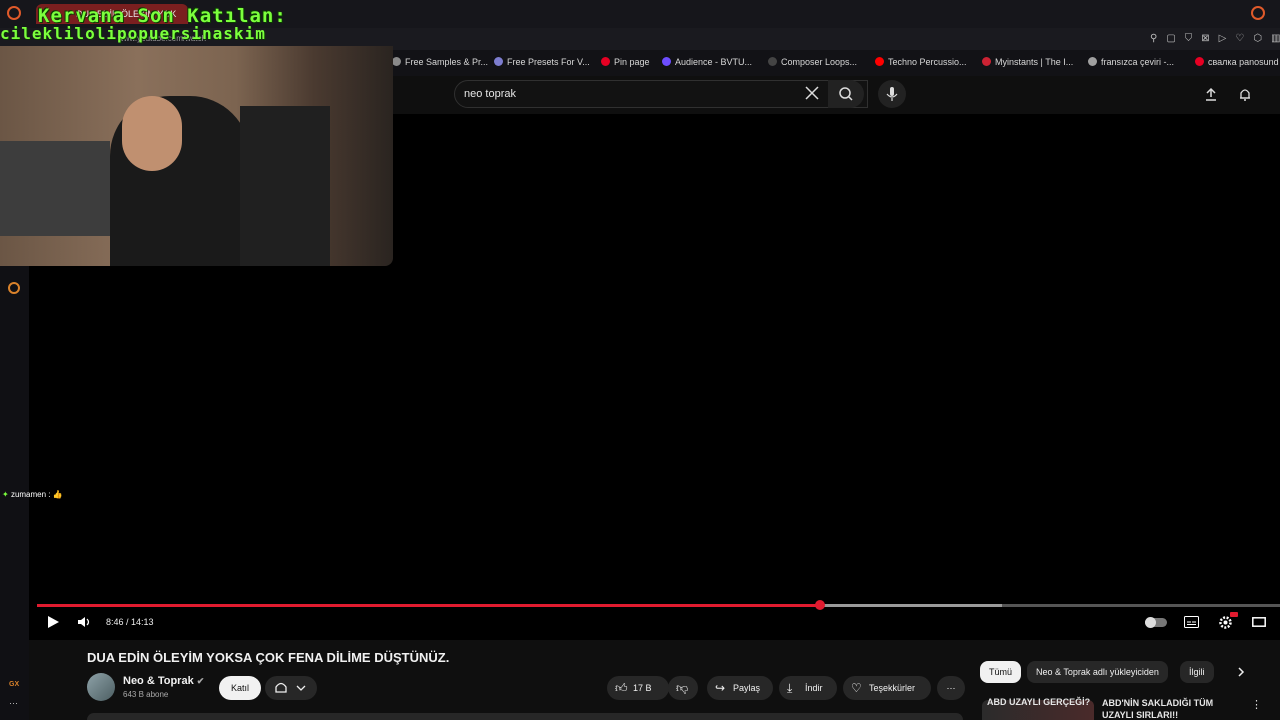 Image resolution: width=1280 pixels, height=720 pixels. Describe the element at coordinates (625, 62) in the screenshot. I see `bookmark-item: Pin page` at that location.